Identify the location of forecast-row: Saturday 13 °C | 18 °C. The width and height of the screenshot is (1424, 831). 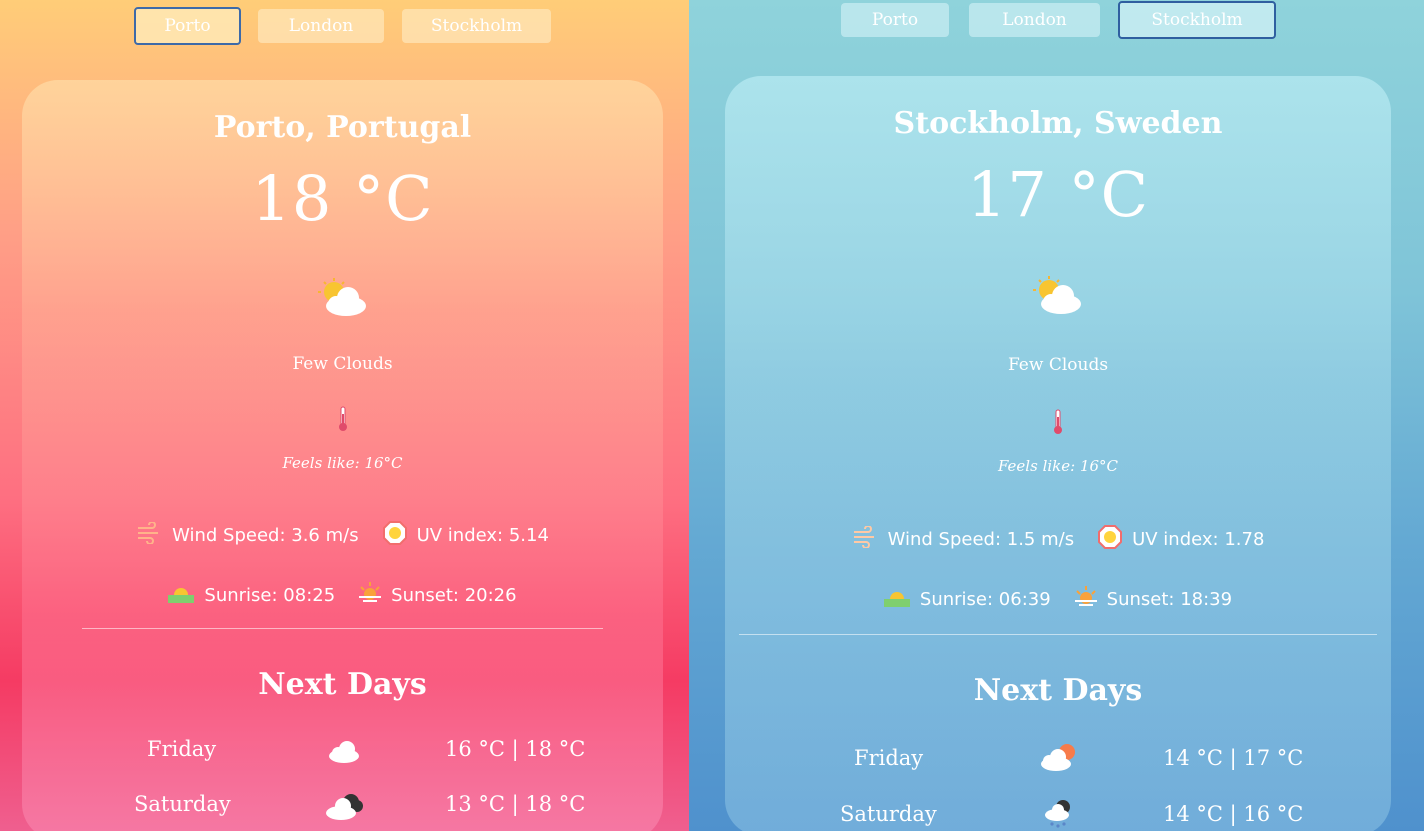
(342, 811).